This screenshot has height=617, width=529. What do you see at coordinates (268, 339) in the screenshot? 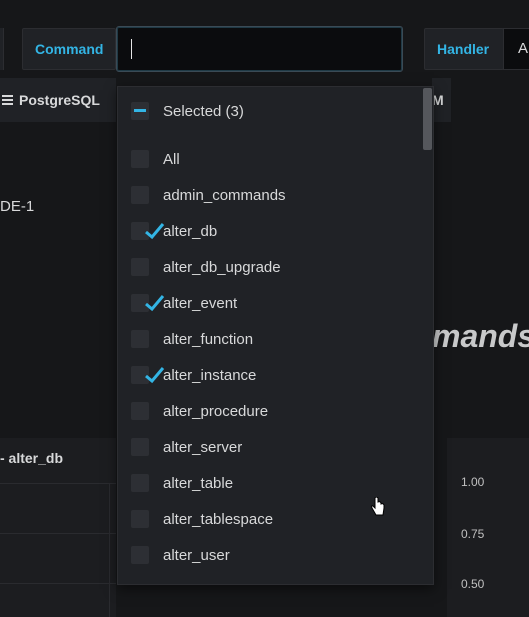
I see `option-item: alter_function` at bounding box center [268, 339].